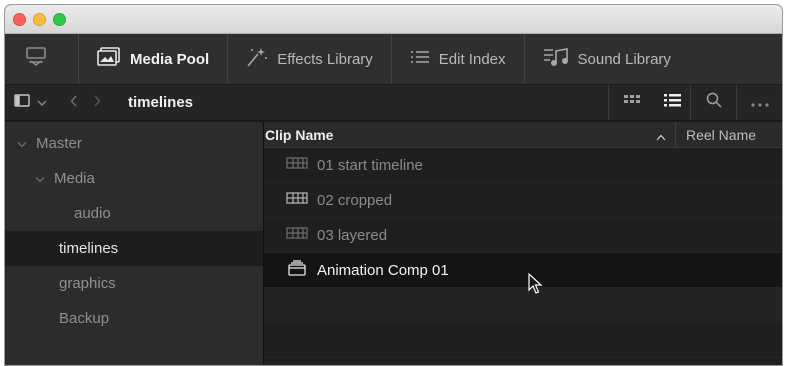 This screenshot has width=787, height=366. I want to click on grid-view-icon, so click(631, 103).